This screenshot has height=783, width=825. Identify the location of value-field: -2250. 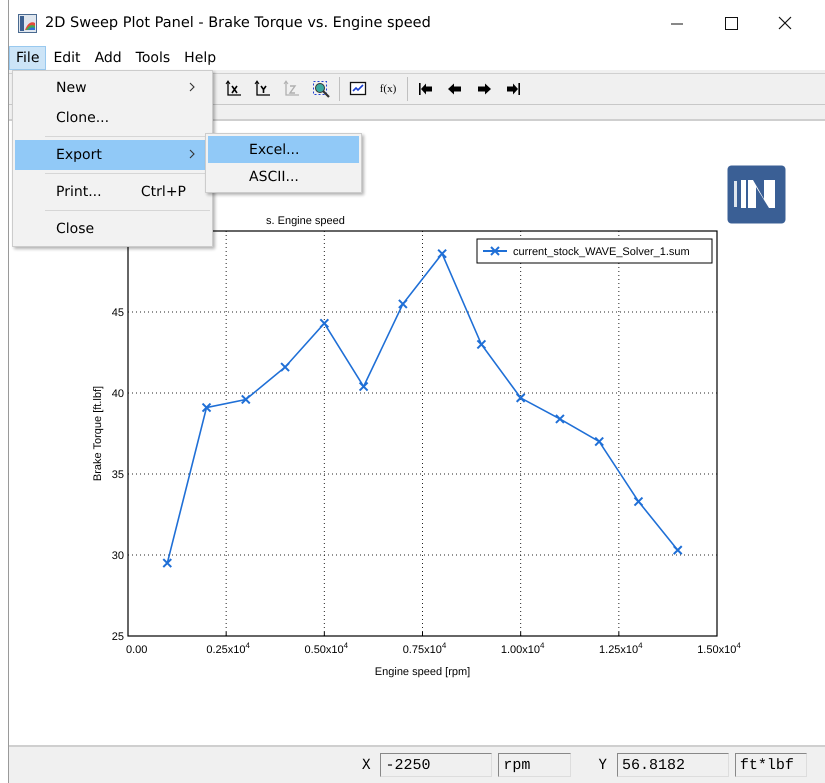
(436, 765).